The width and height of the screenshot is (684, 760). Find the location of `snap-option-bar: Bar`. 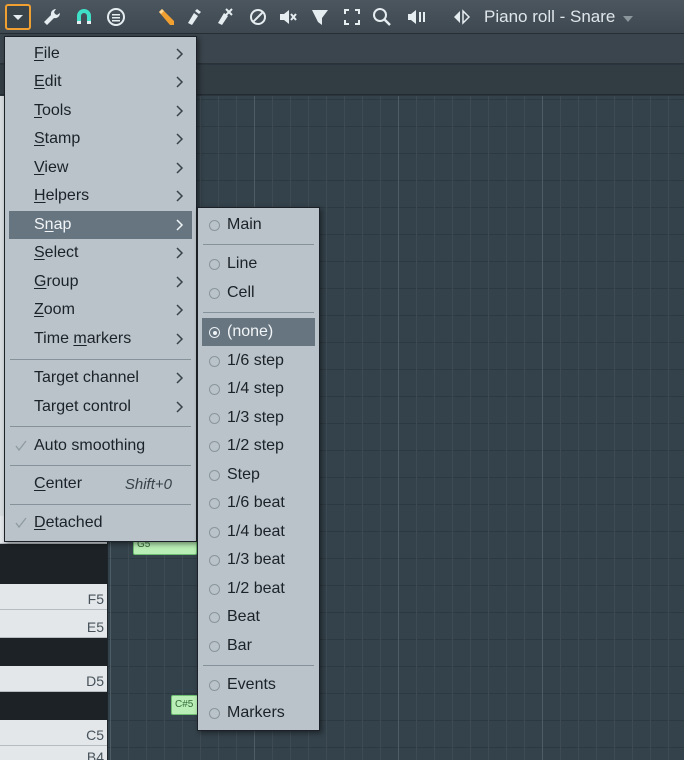

snap-option-bar: Bar is located at coordinates (258, 646).